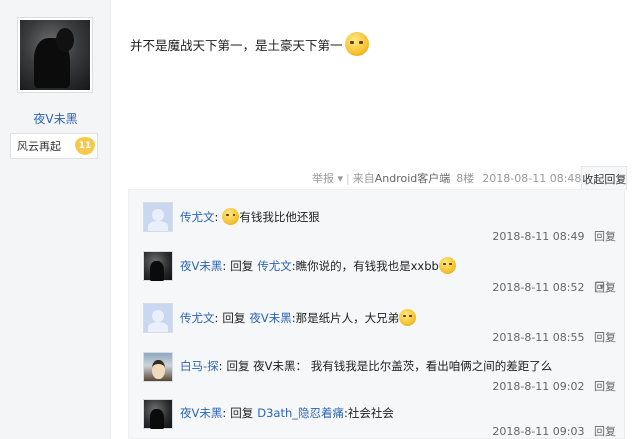 The width and height of the screenshot is (640, 439). What do you see at coordinates (538, 431) in the screenshot?
I see `reply-time: 2018-8-11 09:03` at bounding box center [538, 431].